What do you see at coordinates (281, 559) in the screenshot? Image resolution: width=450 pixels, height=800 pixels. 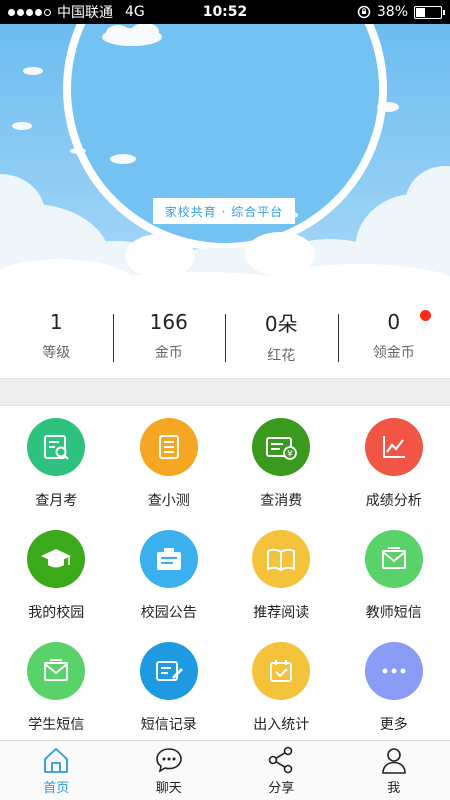 I see `open-book-icon` at bounding box center [281, 559].